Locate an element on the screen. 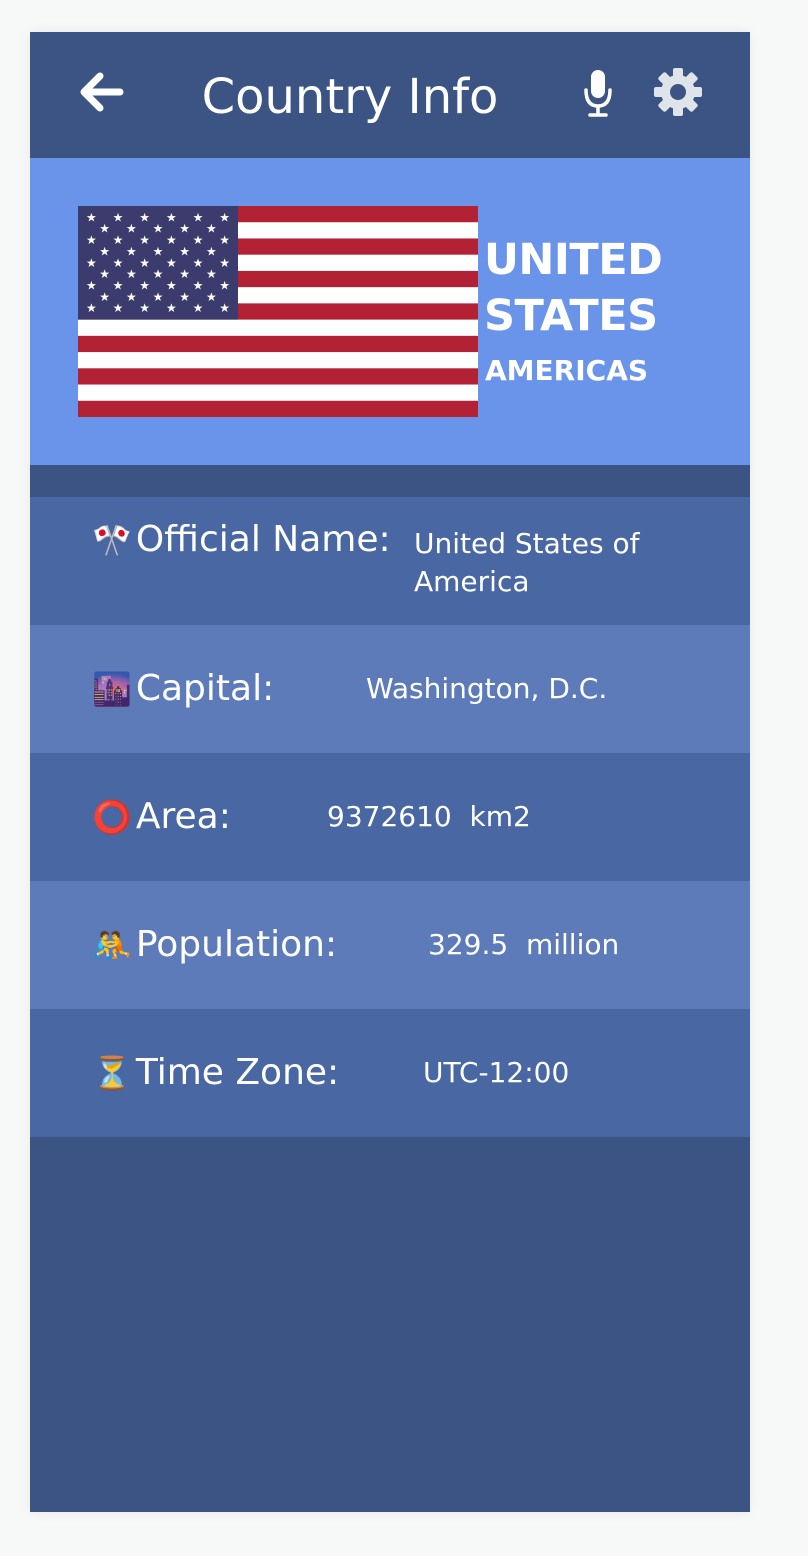  time-zone-label: ⏳ Time Zone: is located at coordinates (216, 1072).